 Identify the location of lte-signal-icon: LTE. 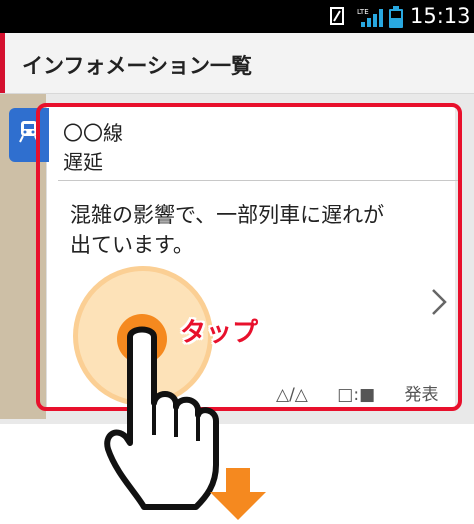
(370, 17).